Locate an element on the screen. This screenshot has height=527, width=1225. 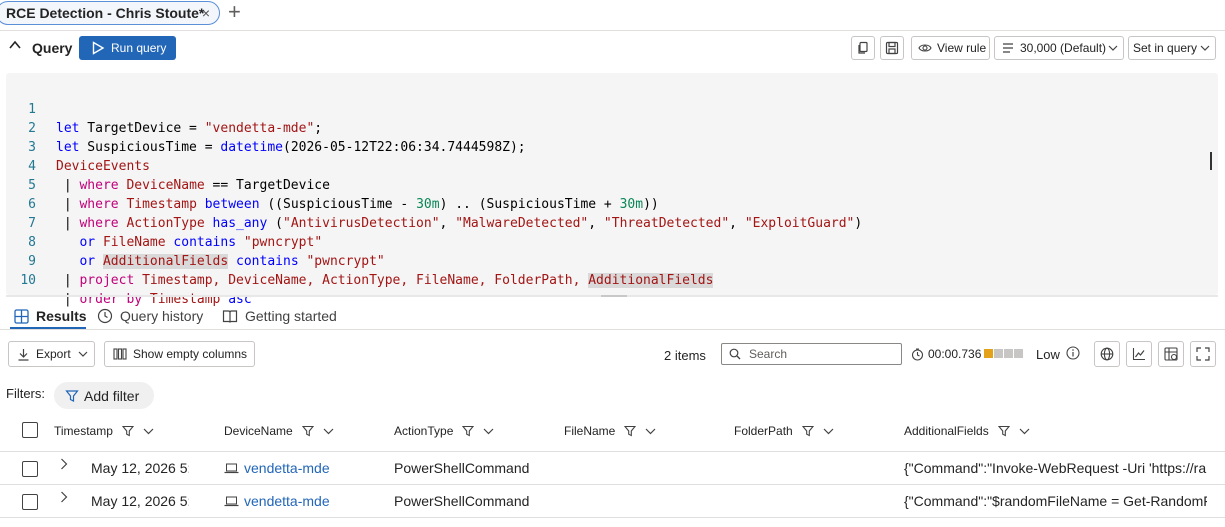
search-input: Search is located at coordinates (811, 354).